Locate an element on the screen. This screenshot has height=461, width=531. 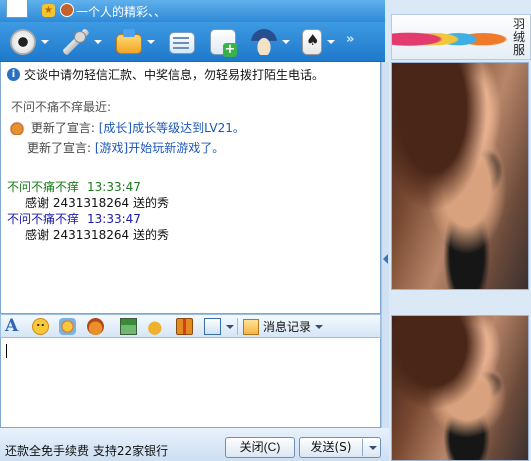
magic-emoticon-icon is located at coordinates (67, 326).